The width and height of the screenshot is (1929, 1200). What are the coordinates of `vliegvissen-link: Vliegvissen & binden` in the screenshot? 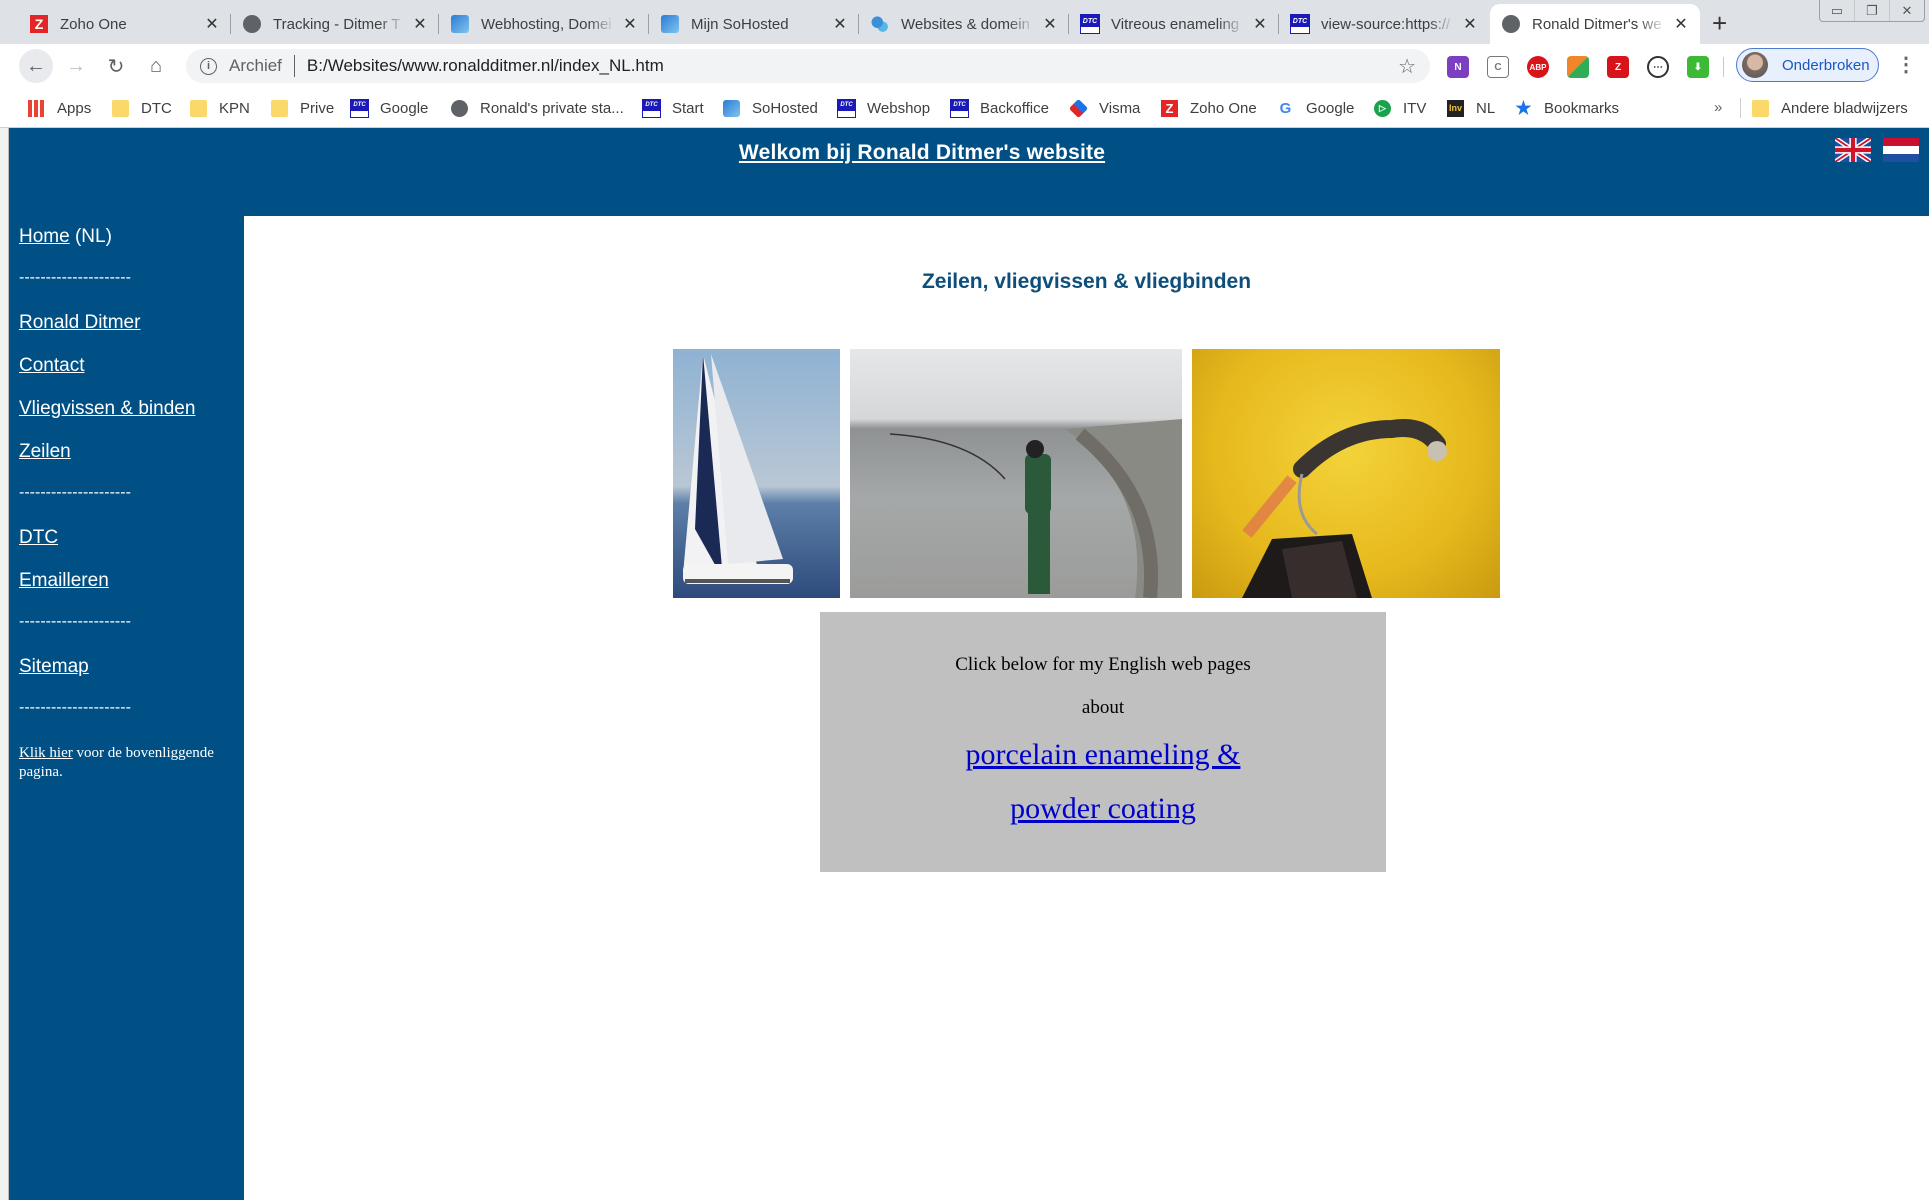 It's located at (107, 408).